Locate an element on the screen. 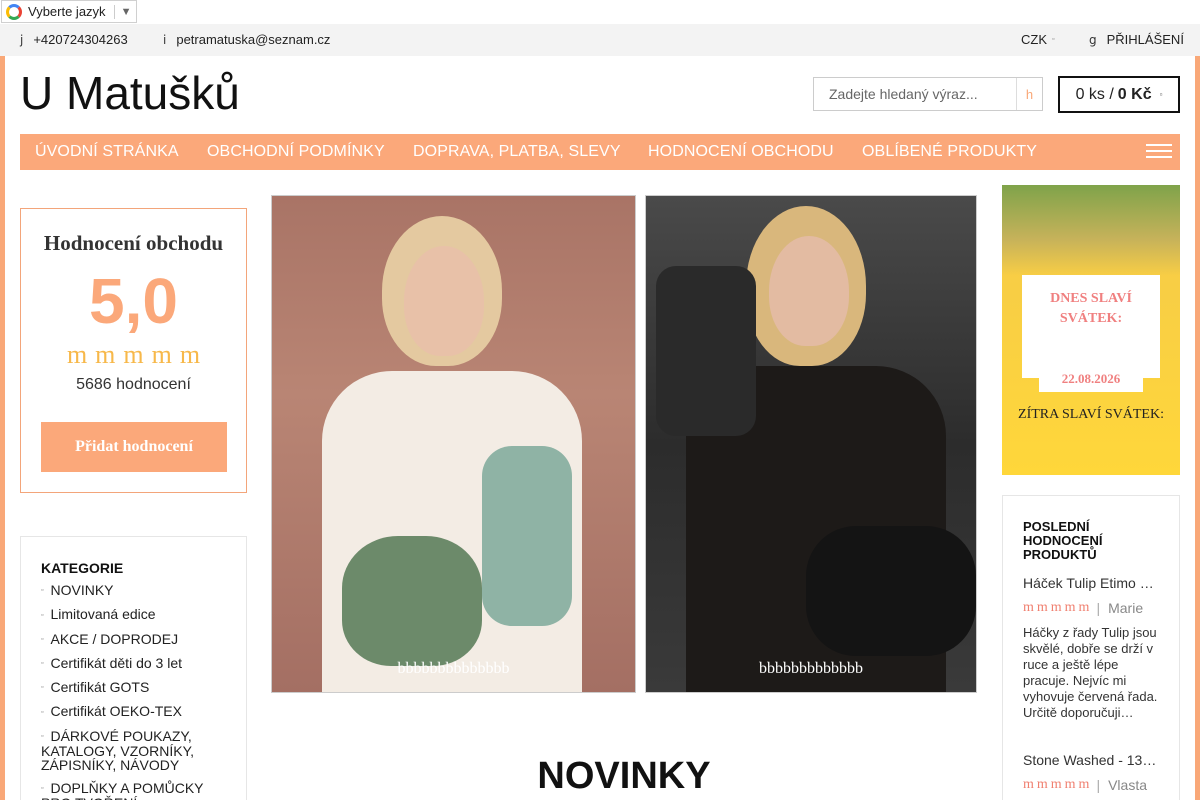  name-day-card: DNES SLAVÍ SVÁTEK: is located at coordinates (1091, 326).